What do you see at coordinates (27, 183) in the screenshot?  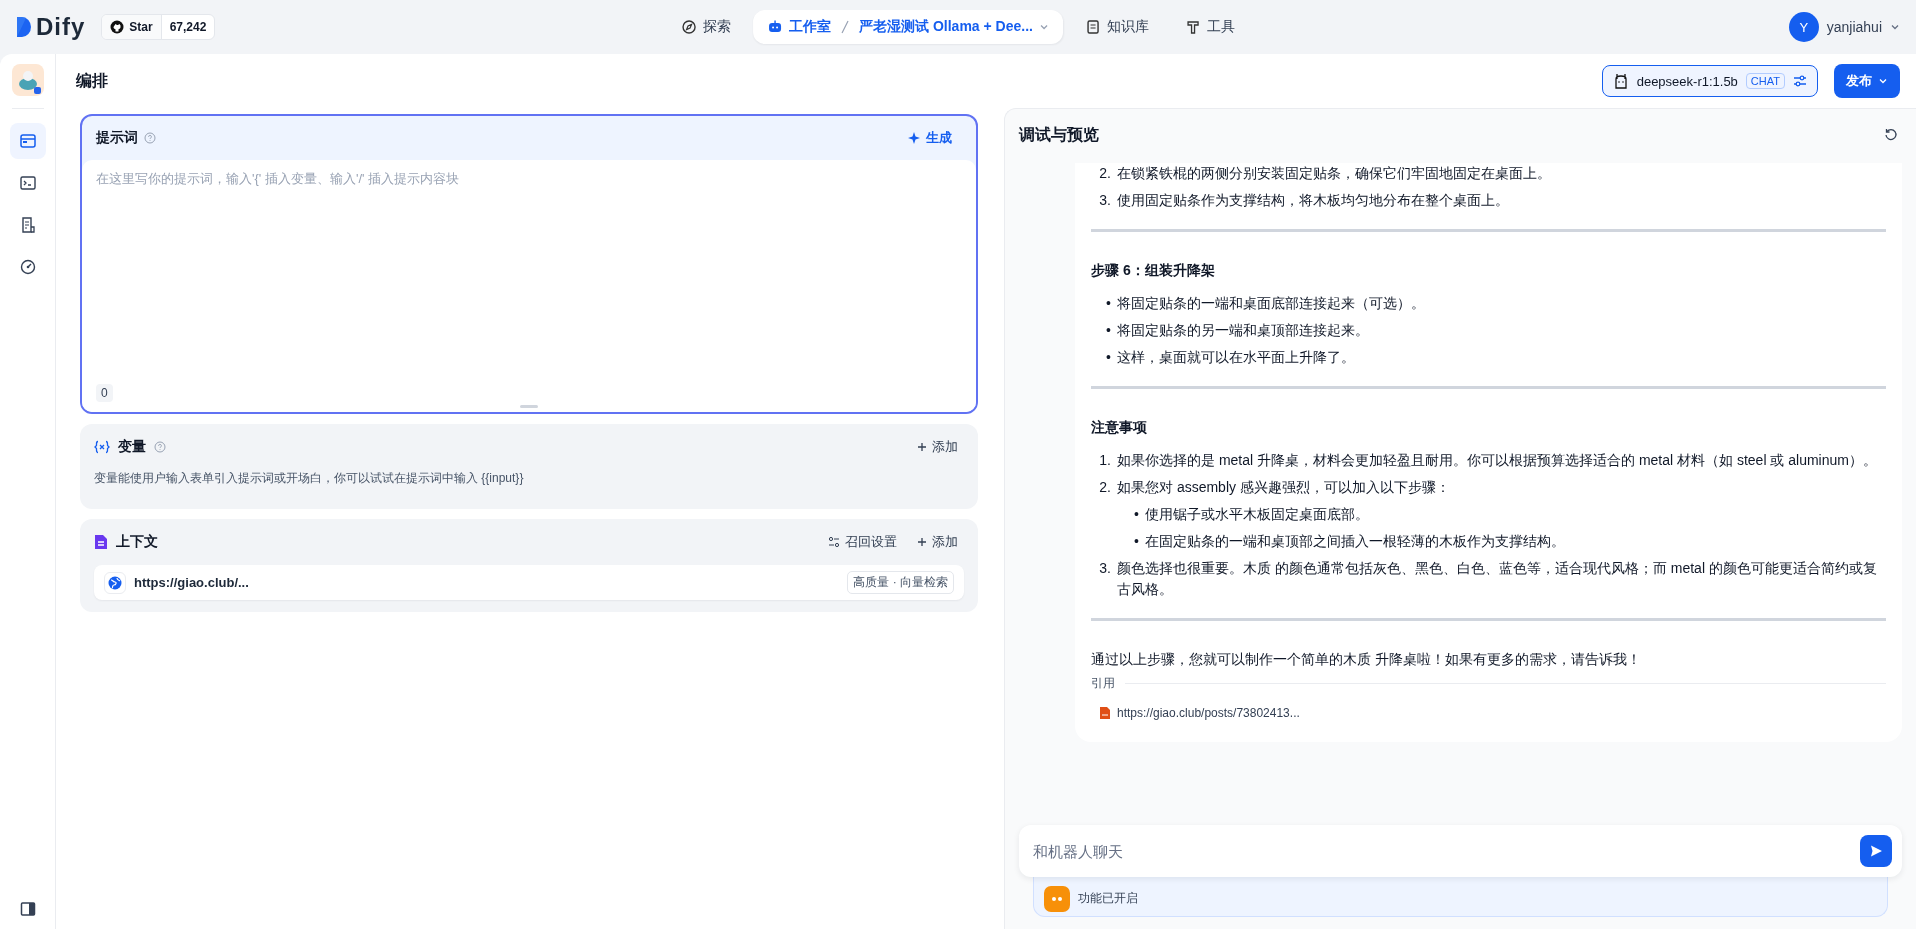 I see `terminal-icon` at bounding box center [27, 183].